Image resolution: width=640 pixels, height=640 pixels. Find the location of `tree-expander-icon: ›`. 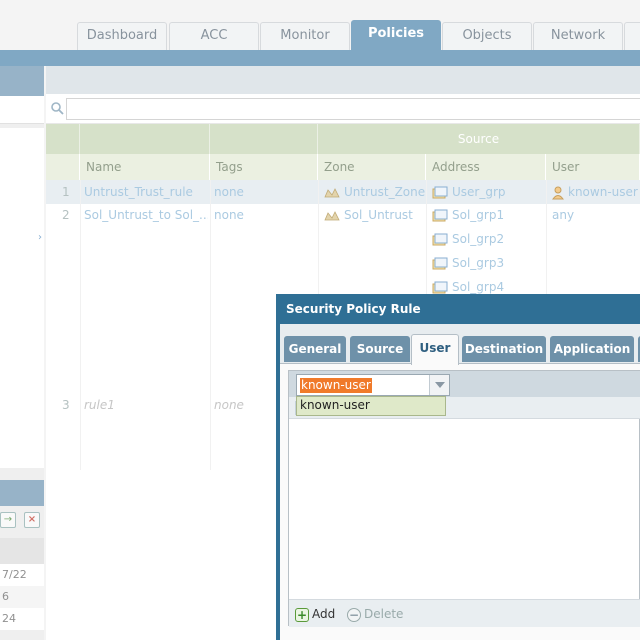

tree-expander-icon: › is located at coordinates (40, 237).